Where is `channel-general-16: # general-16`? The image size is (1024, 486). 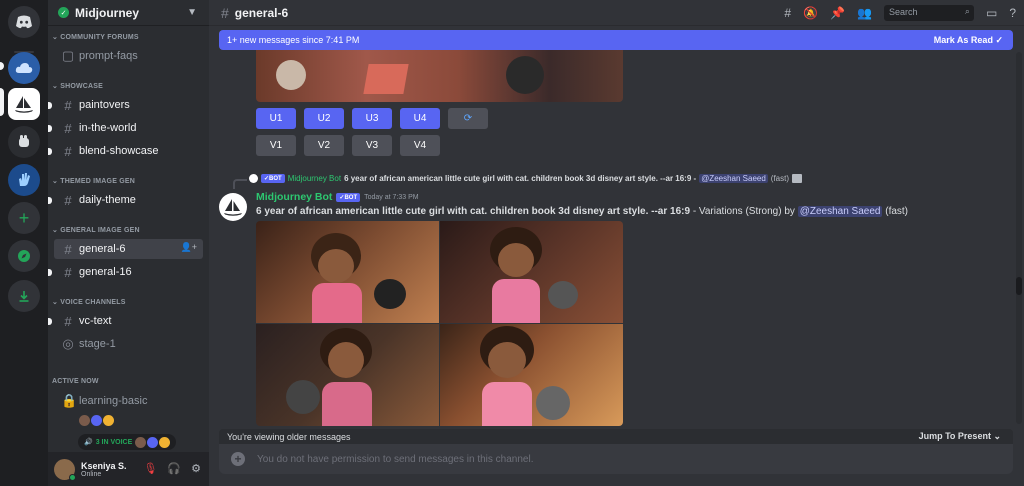
channel-general-16: # general-16 is located at coordinates (125, 272).